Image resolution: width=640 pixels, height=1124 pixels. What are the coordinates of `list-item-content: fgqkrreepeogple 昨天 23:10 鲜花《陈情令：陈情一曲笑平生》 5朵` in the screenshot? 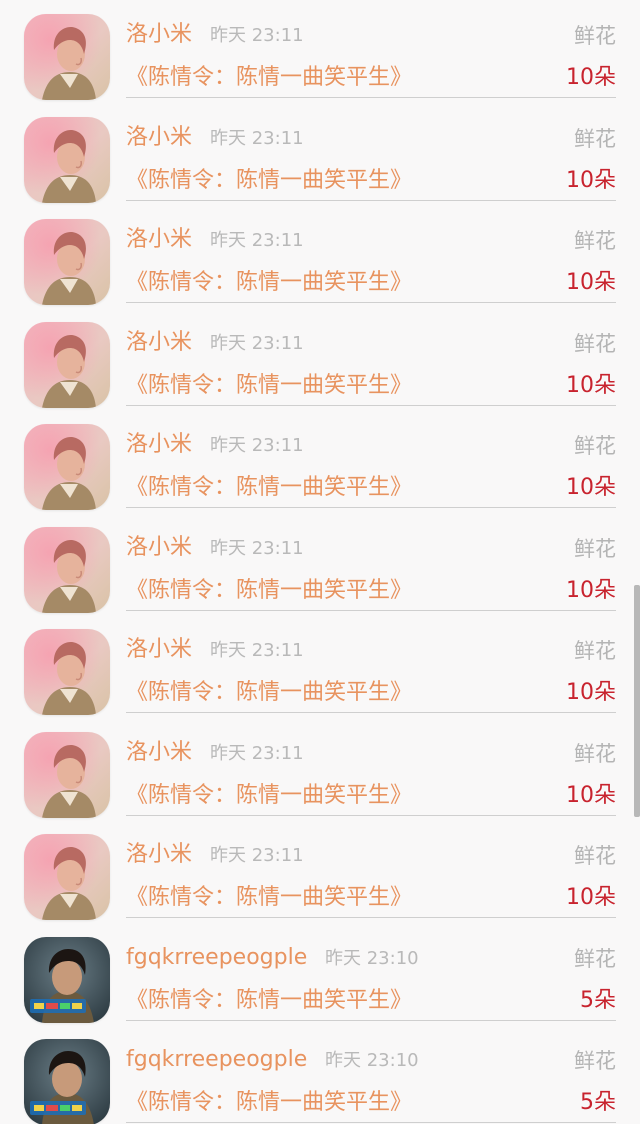 It's located at (371, 974).